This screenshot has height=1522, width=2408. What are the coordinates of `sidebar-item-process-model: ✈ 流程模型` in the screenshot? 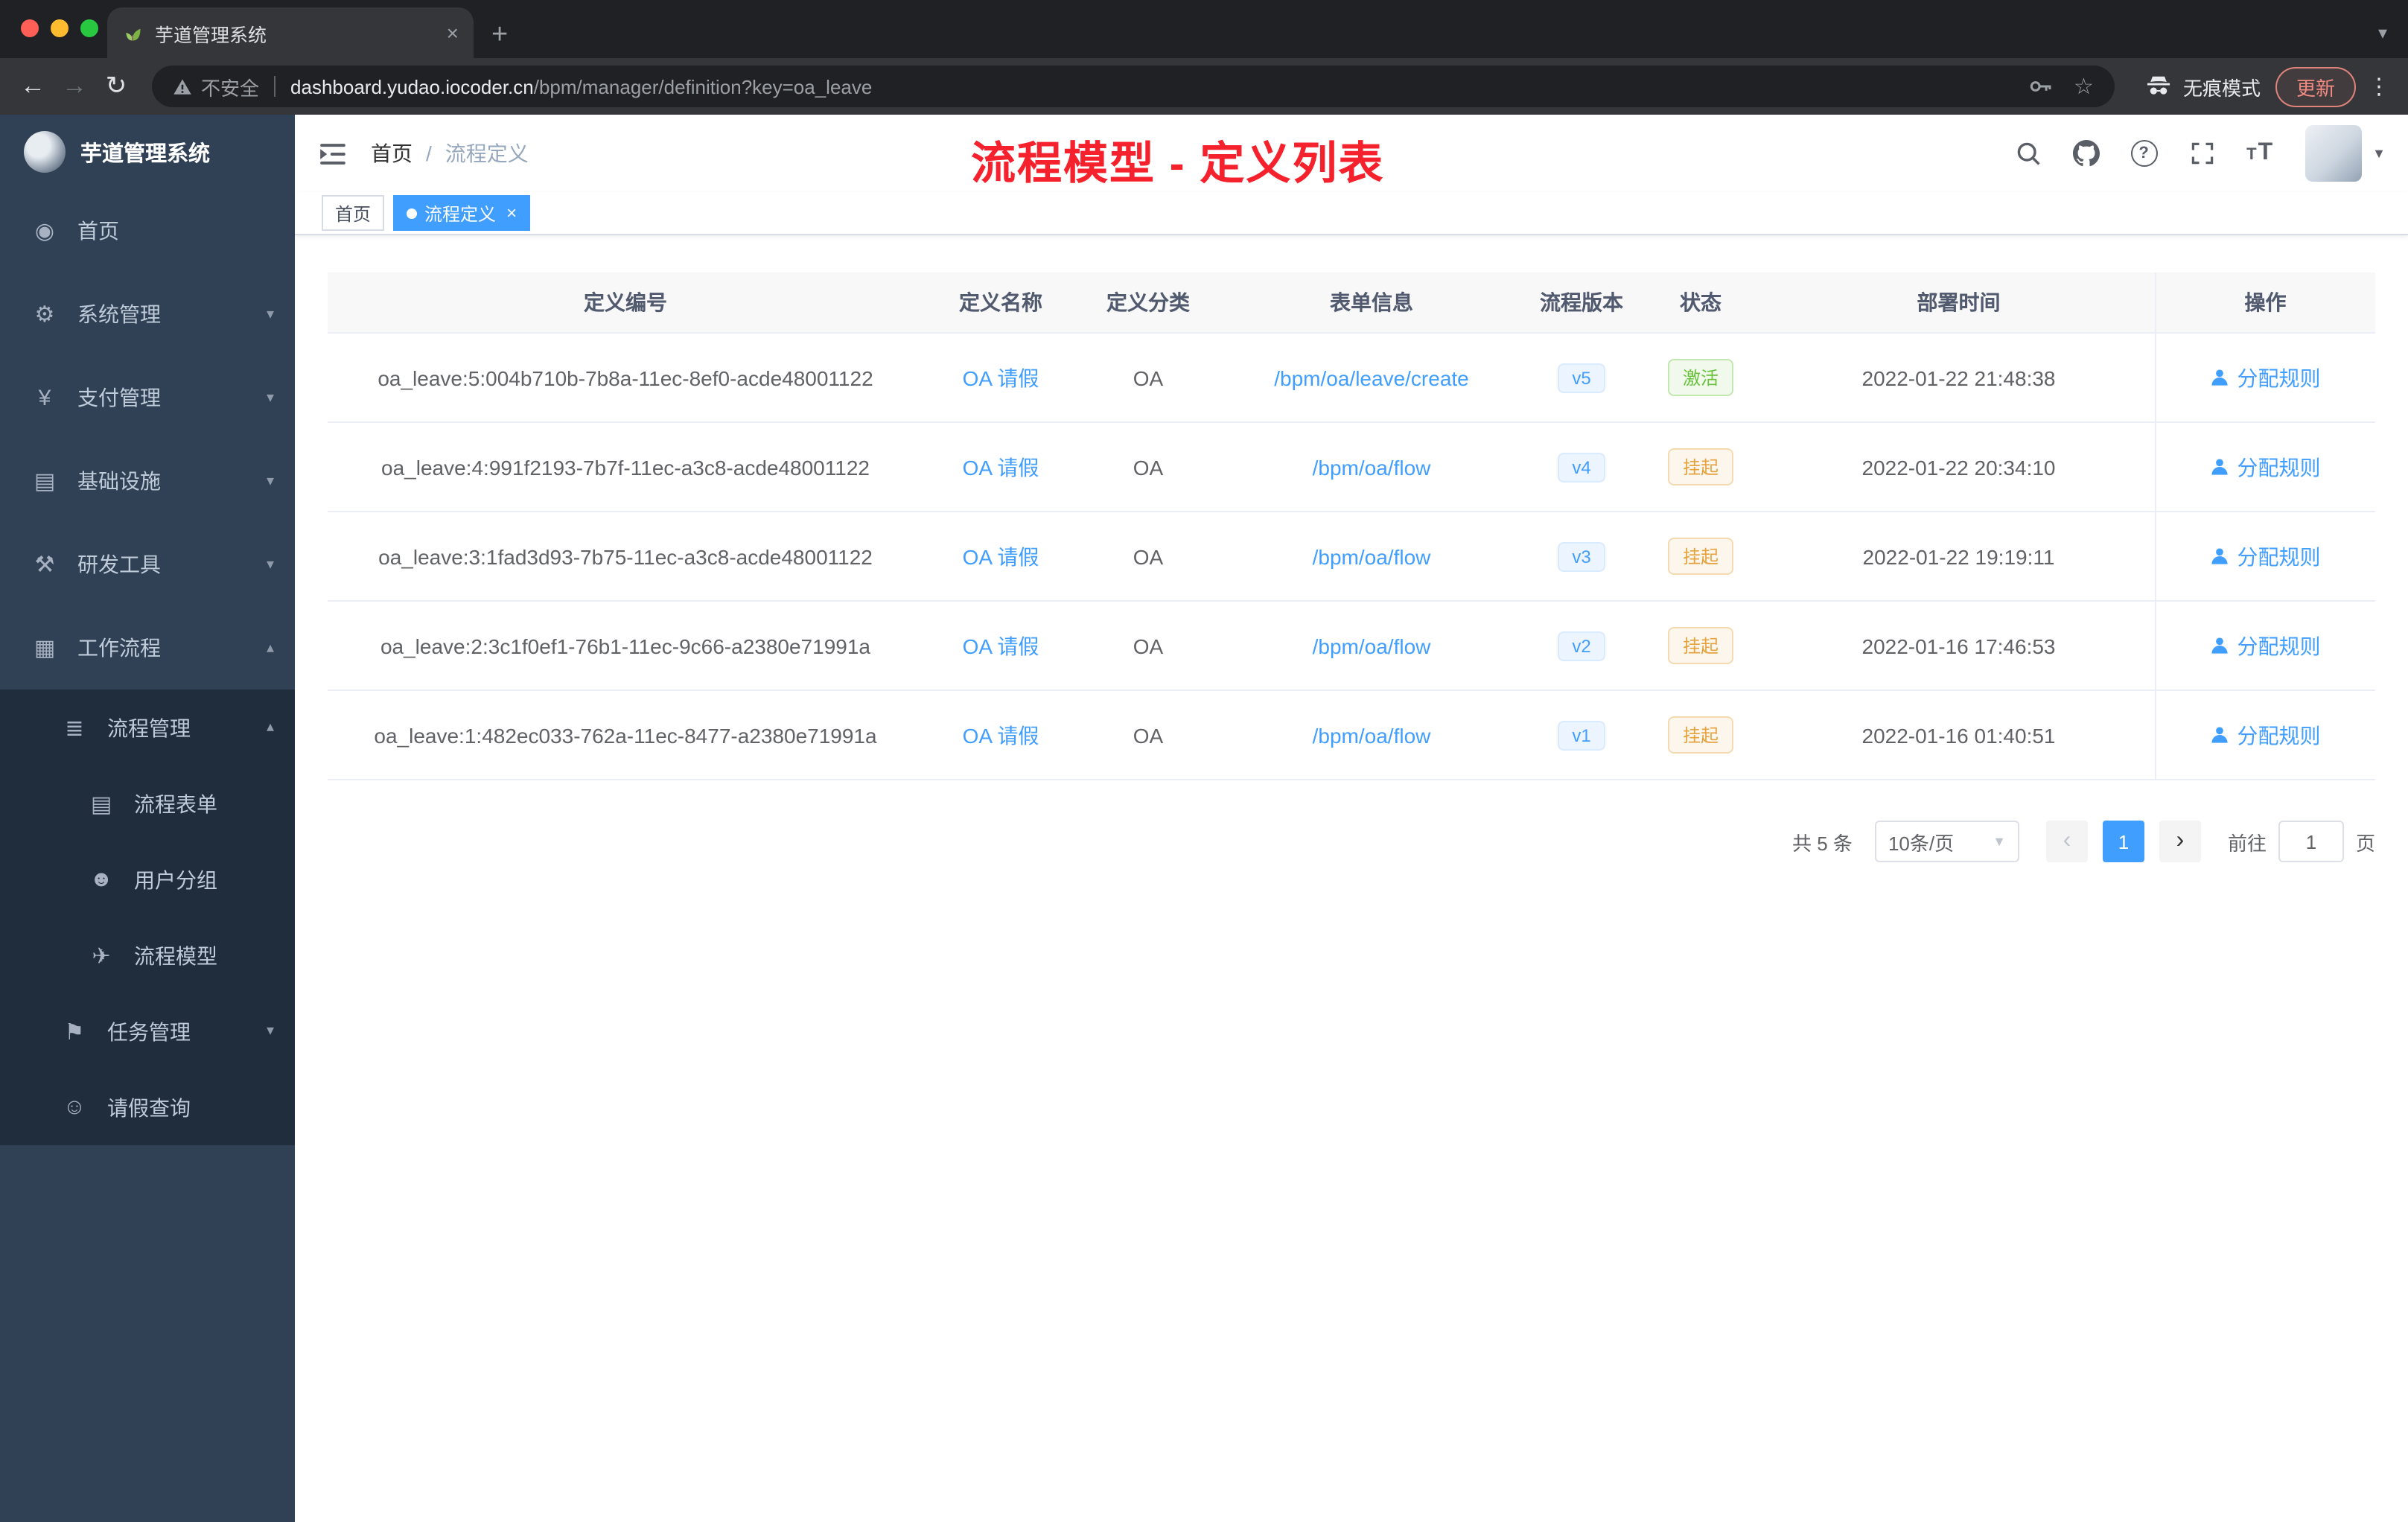 It's located at (147, 955).